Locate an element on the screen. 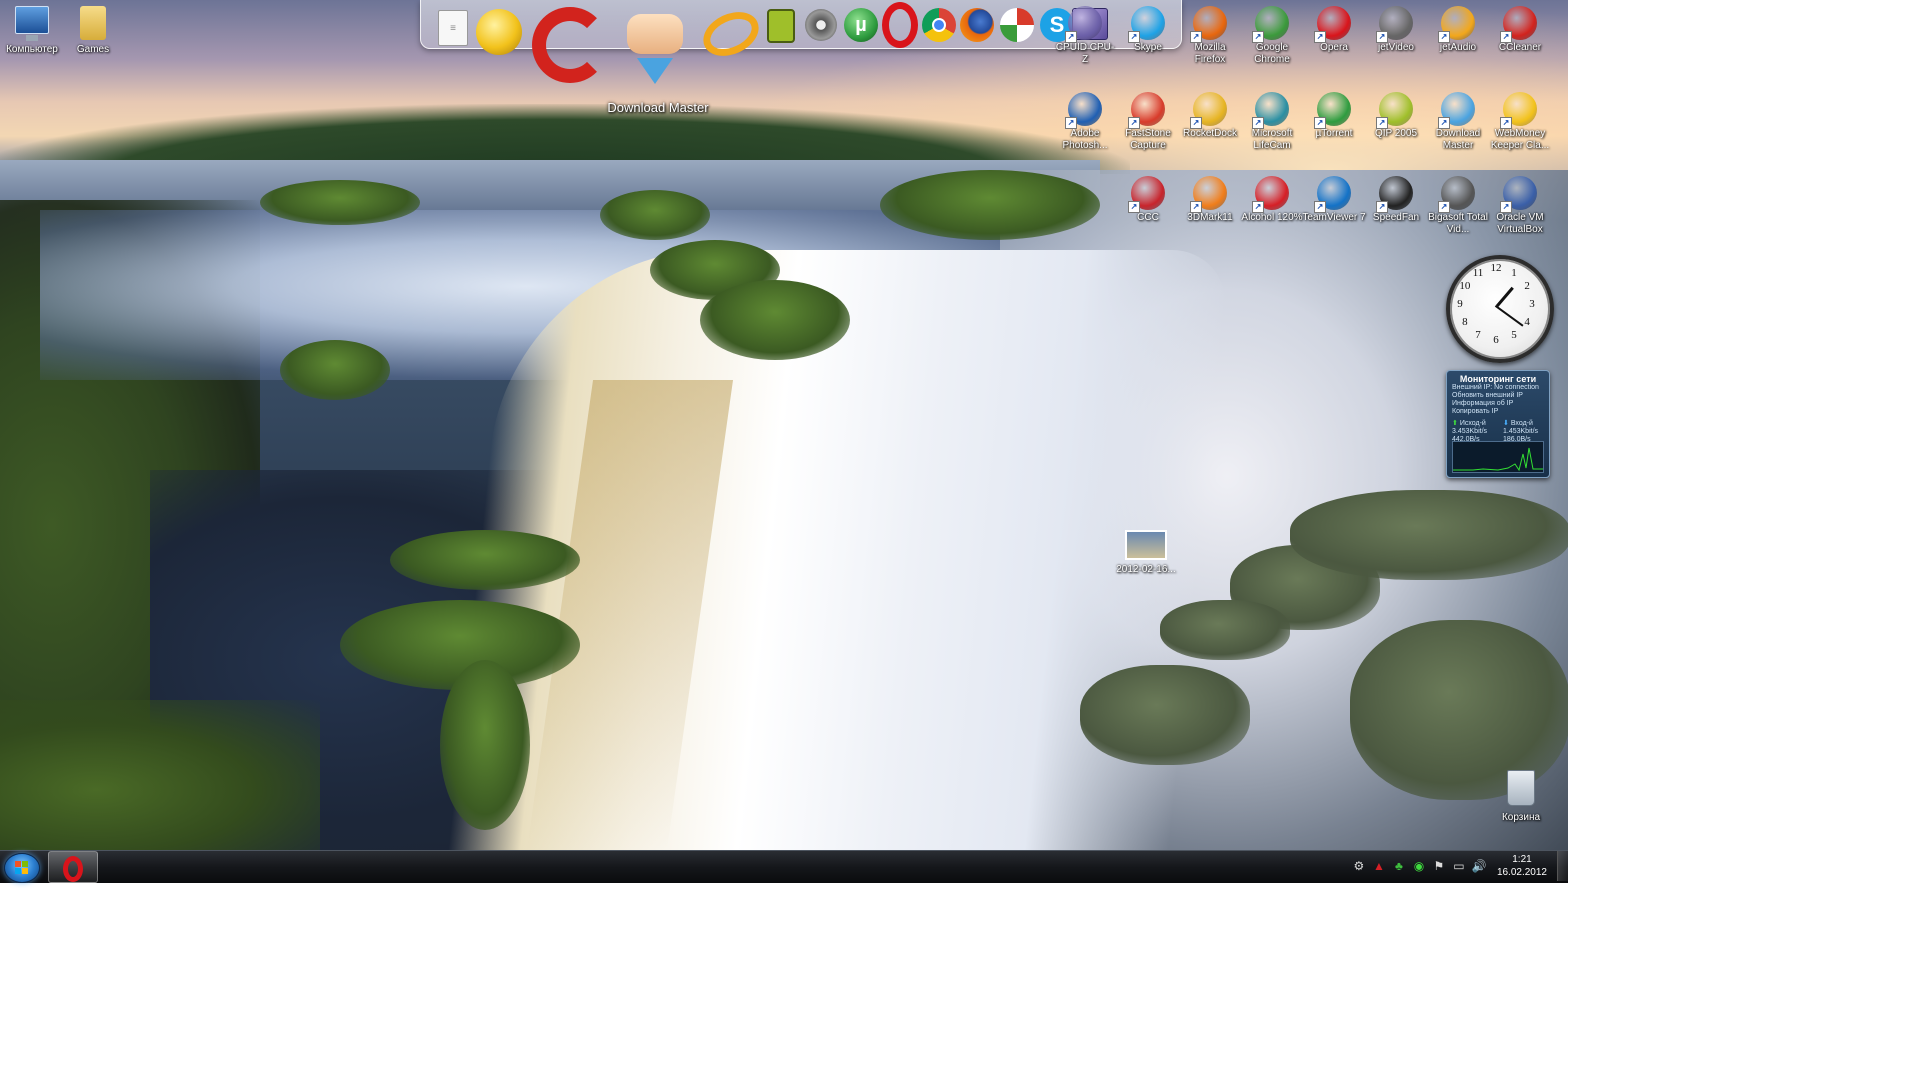 Image resolution: width=1920 pixels, height=1080 pixels. in-label: Вход-й is located at coordinates (1521, 423).